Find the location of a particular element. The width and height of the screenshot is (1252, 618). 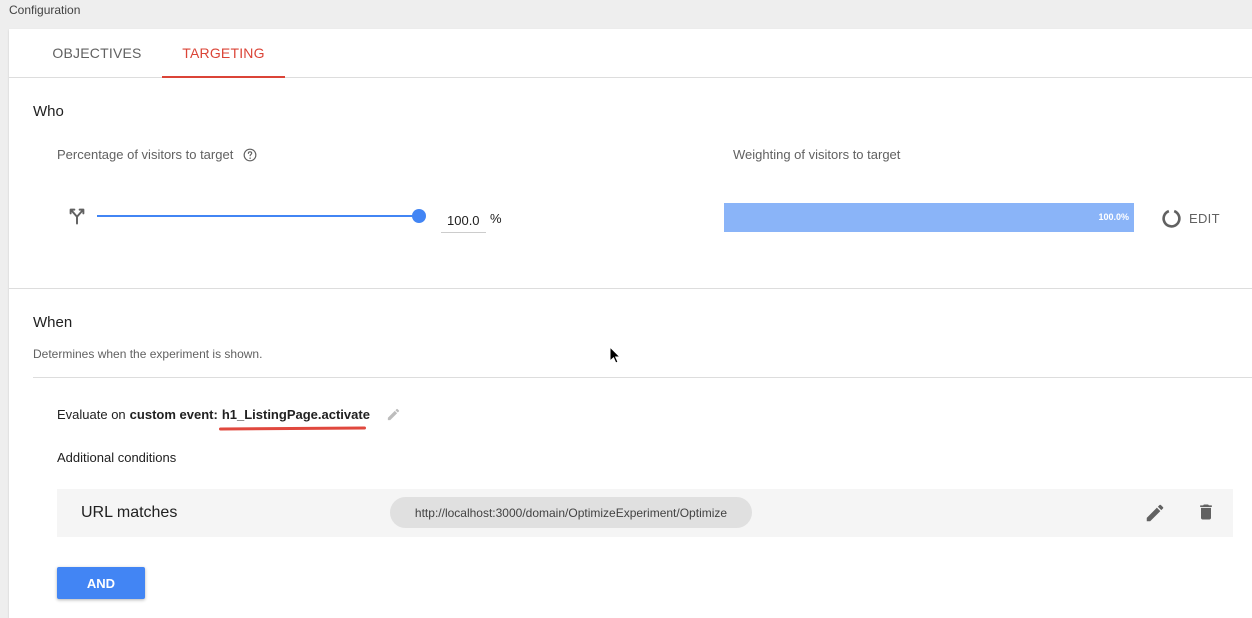

percentage-label: Percentage of visitors to target is located at coordinates (145, 154).